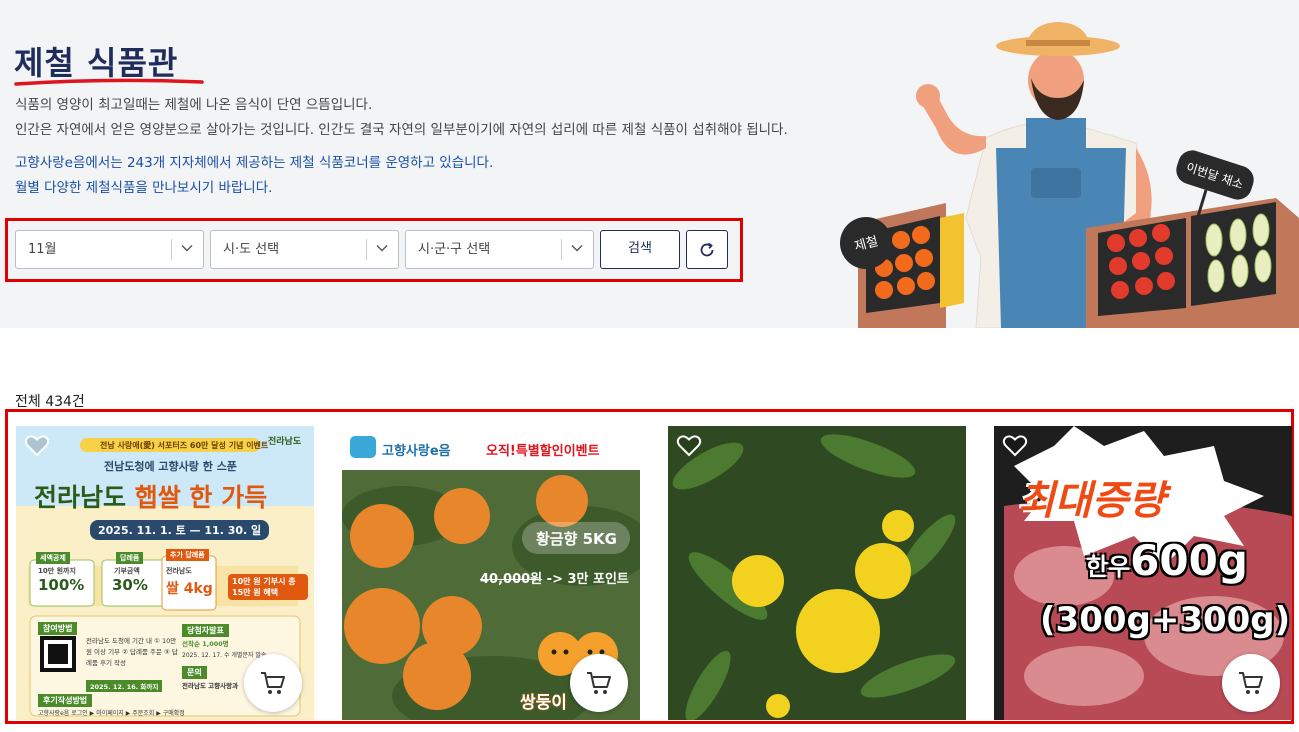 The width and height of the screenshot is (1299, 732). Describe the element at coordinates (543, 451) in the screenshot. I see `event-label: 오직!특별할인이벤트` at that location.